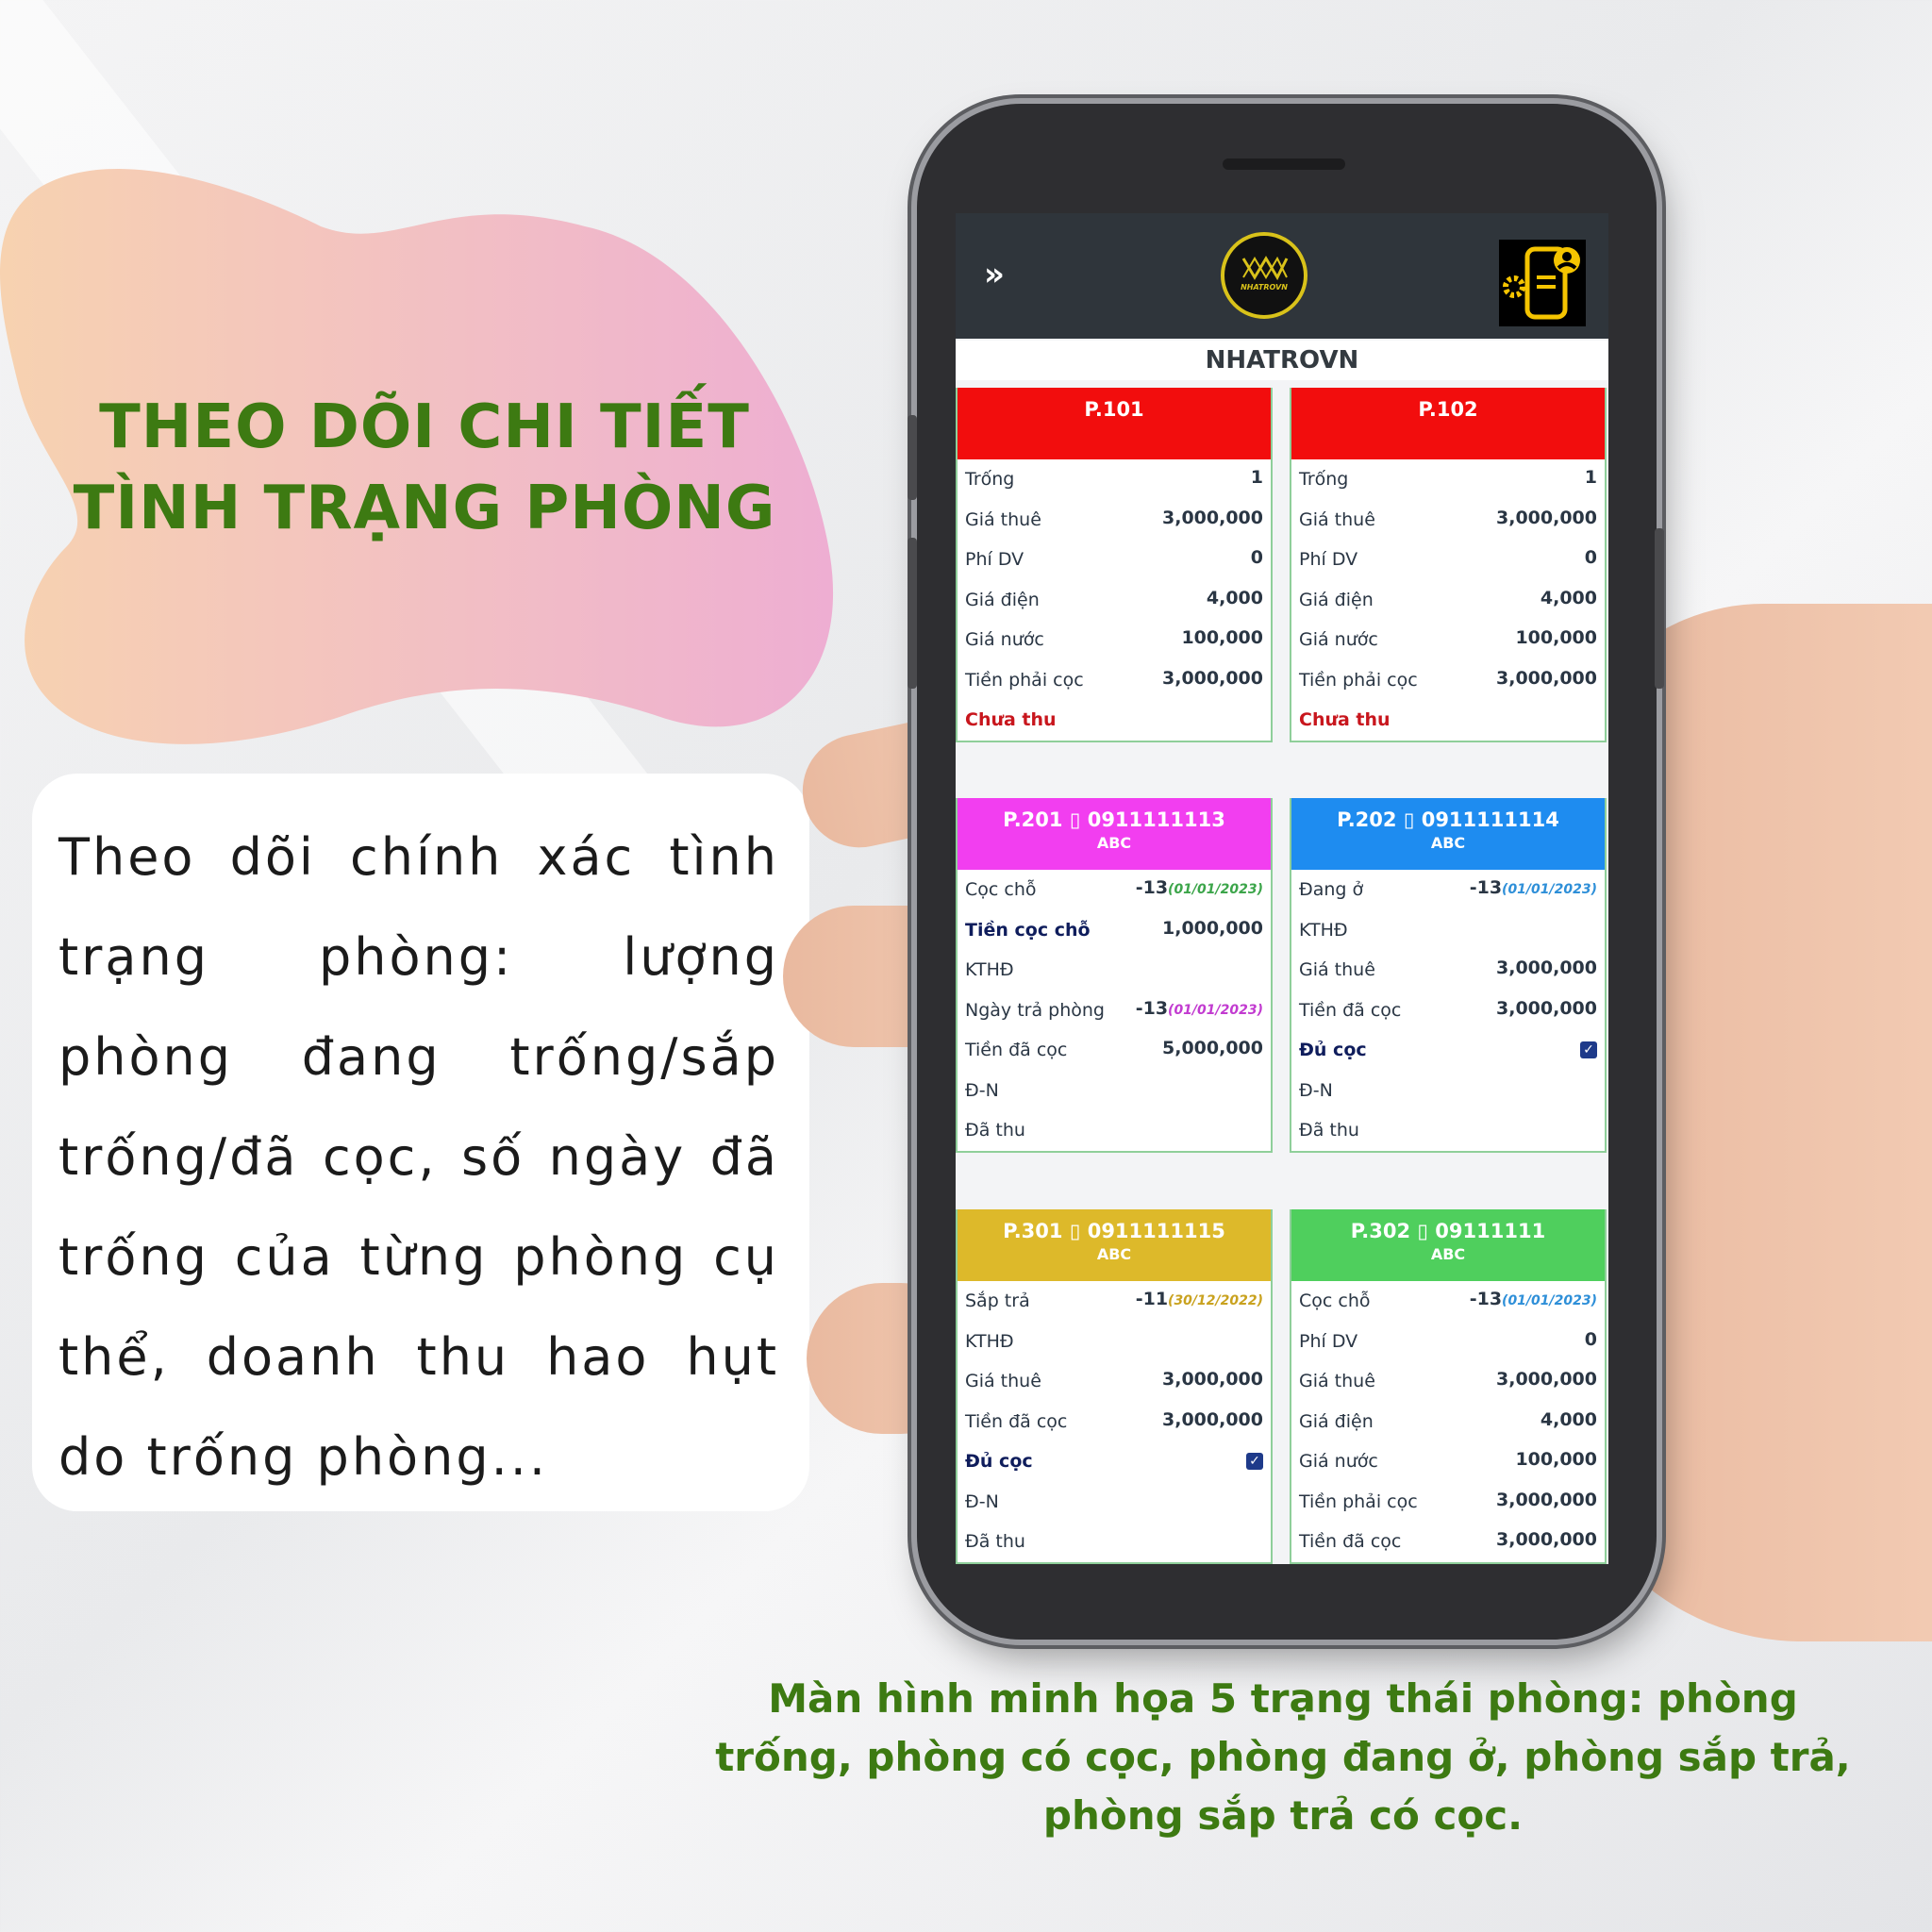  Describe the element at coordinates (1324, 930) in the screenshot. I see `row-label: KTHĐ` at that location.